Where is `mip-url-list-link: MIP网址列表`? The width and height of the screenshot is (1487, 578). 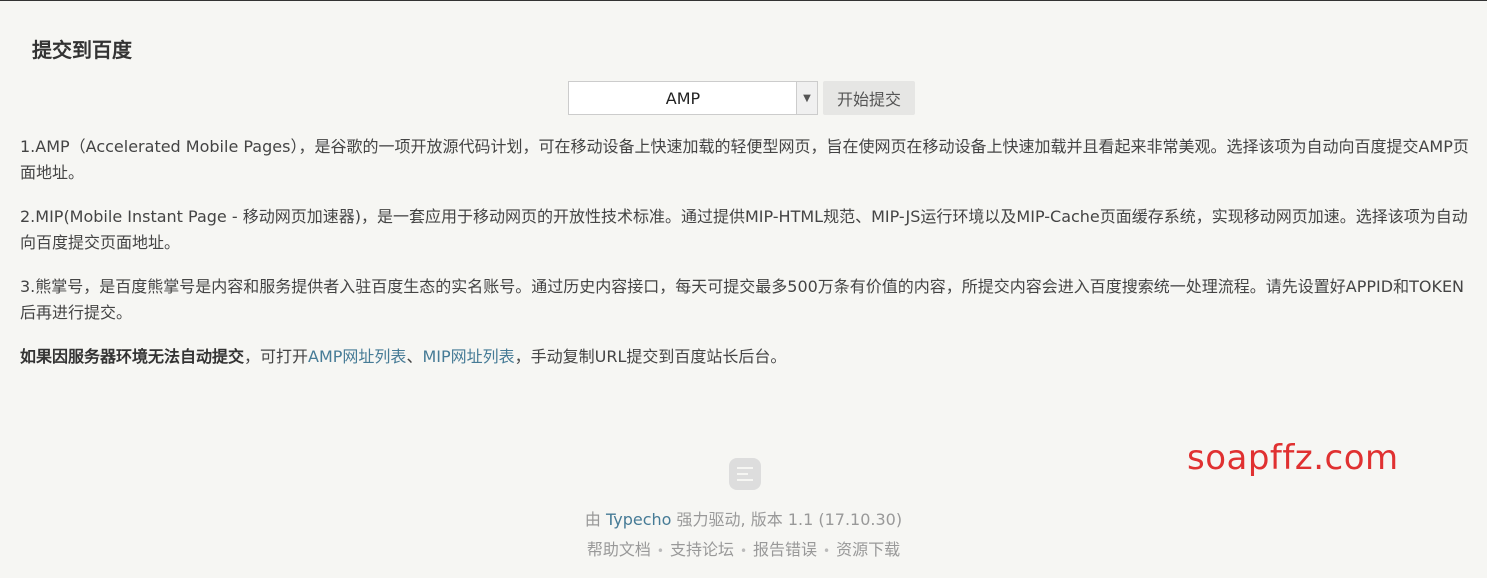
mip-url-list-link: MIP网址列表 is located at coordinates (468, 356).